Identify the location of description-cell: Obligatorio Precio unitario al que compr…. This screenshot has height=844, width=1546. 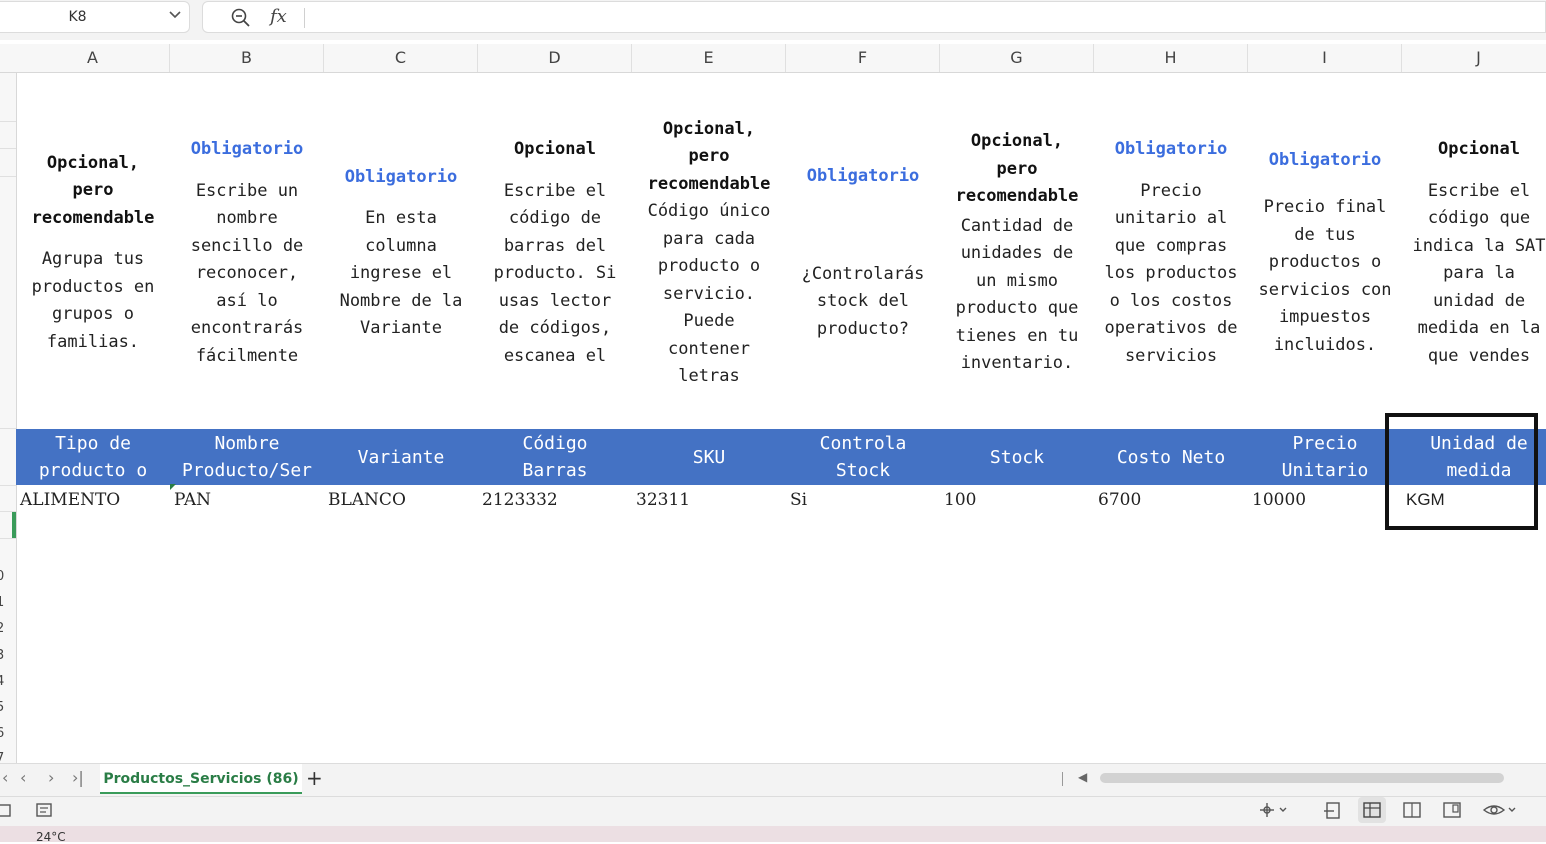
(1171, 253).